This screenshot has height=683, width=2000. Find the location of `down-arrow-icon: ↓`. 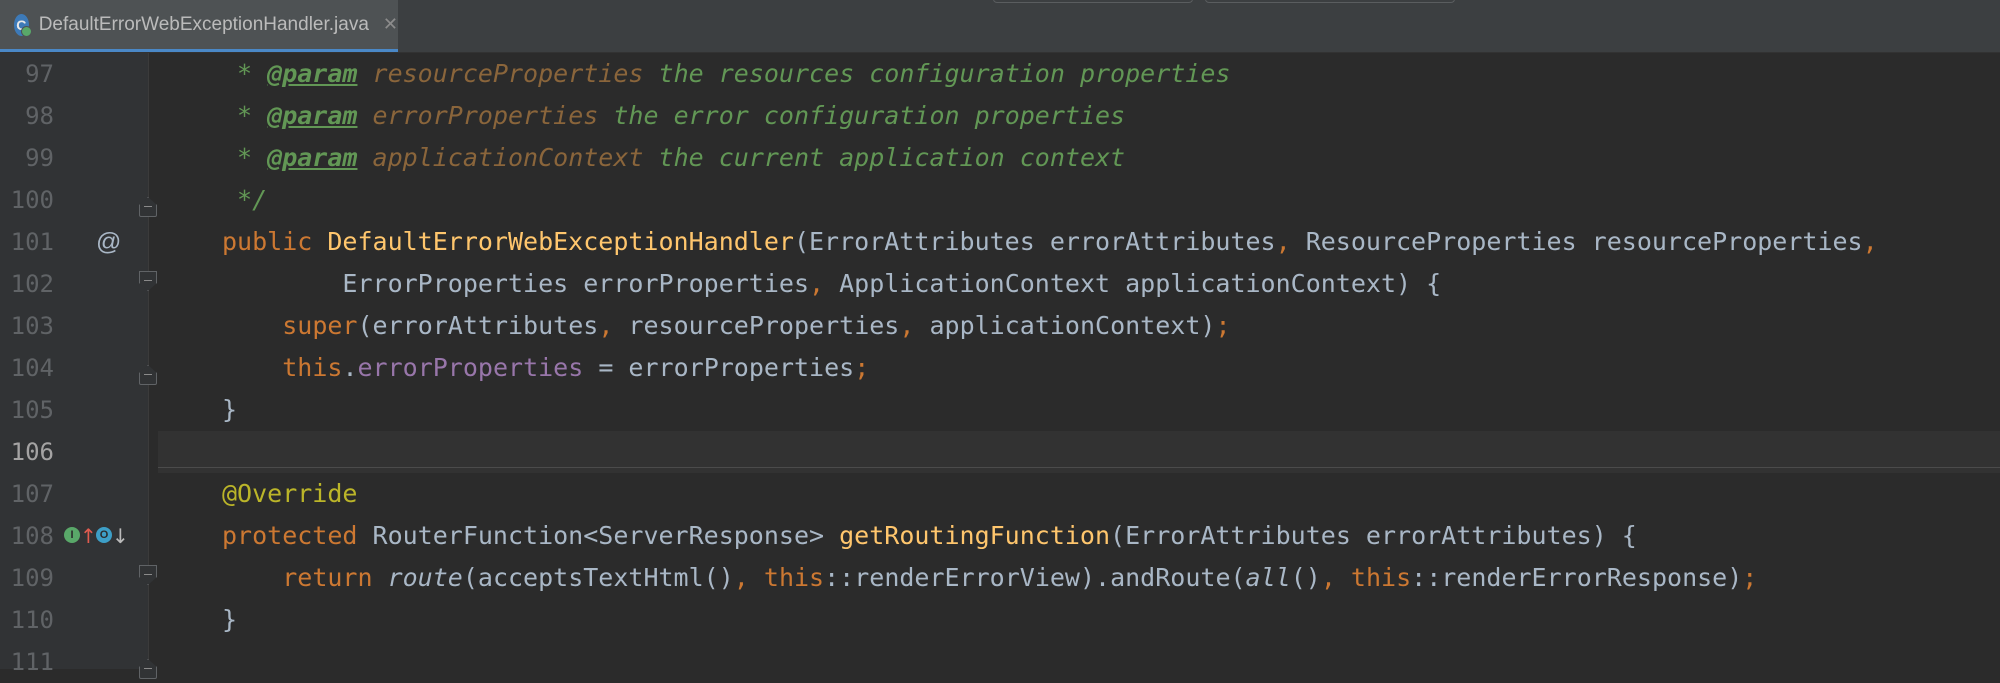

down-arrow-icon: ↓ is located at coordinates (120, 536).